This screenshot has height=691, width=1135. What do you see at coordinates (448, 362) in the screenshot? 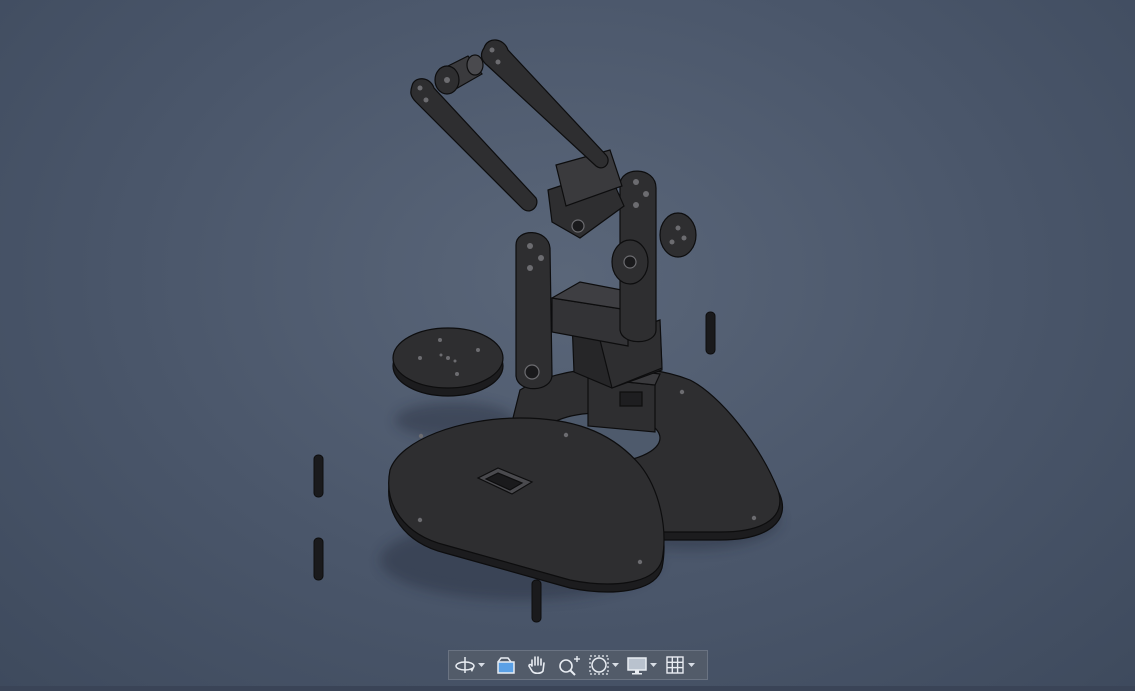
I see `turntable-disc` at bounding box center [448, 362].